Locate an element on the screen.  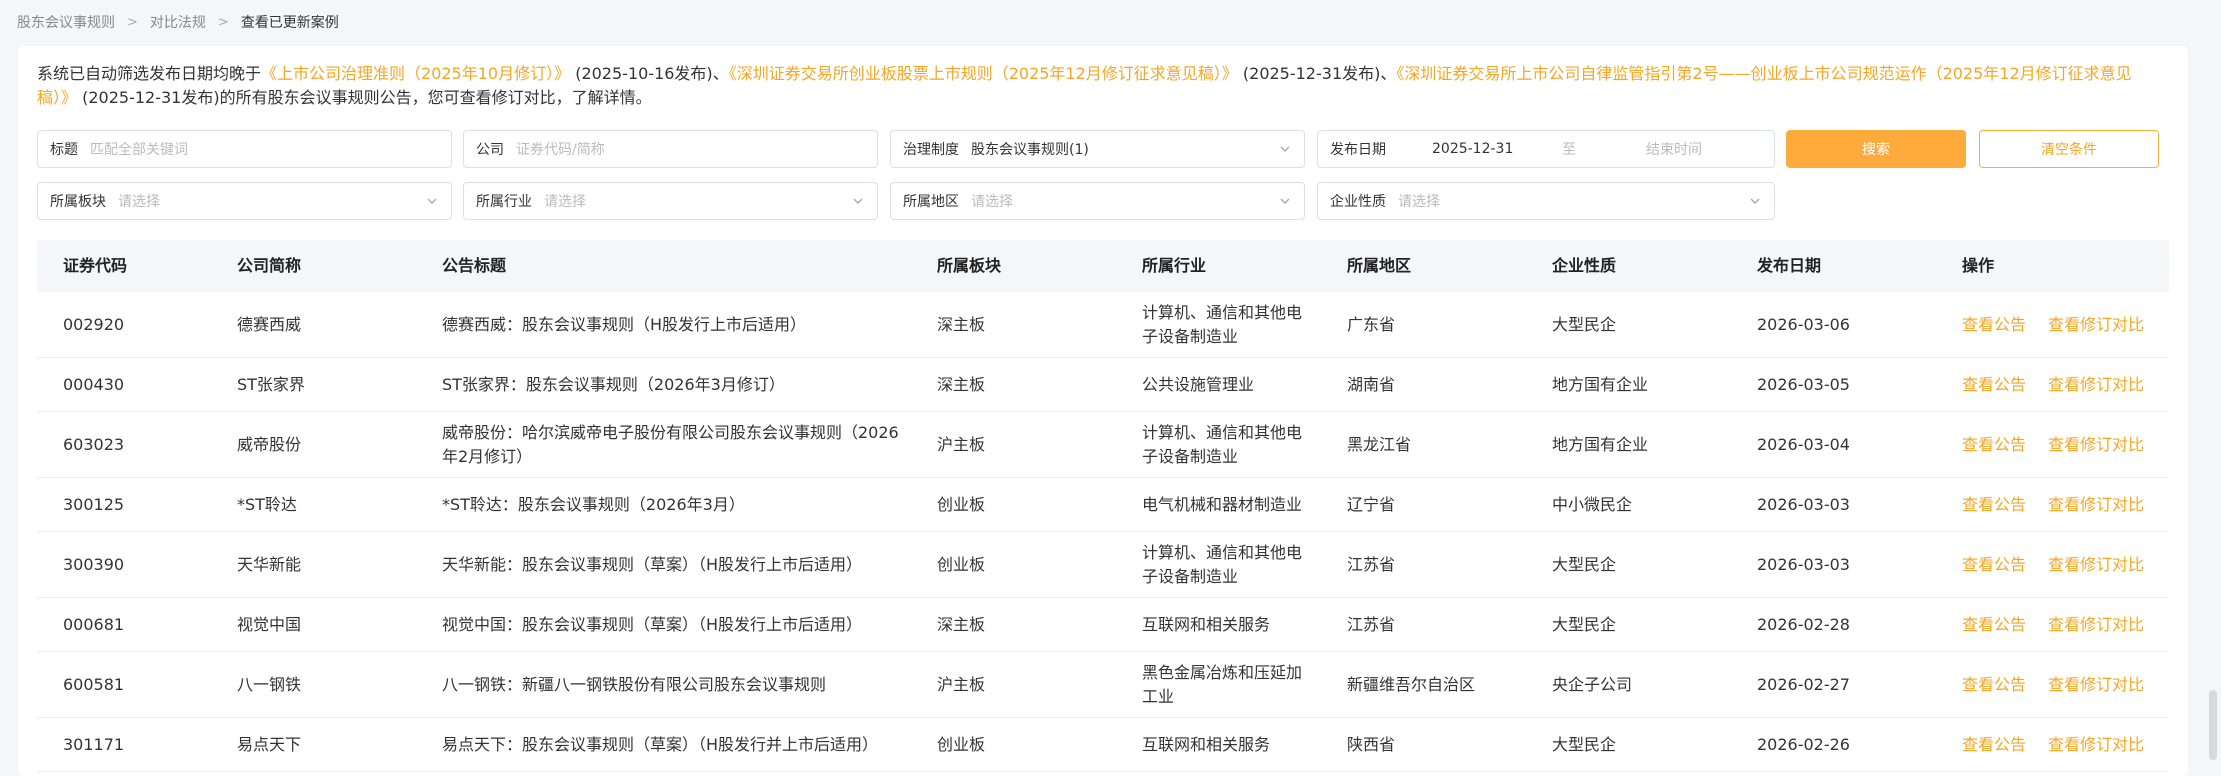
cell-title: 视觉中国：股东会议事规则（草案）（H股发行上市后适用） is located at coordinates (652, 624).